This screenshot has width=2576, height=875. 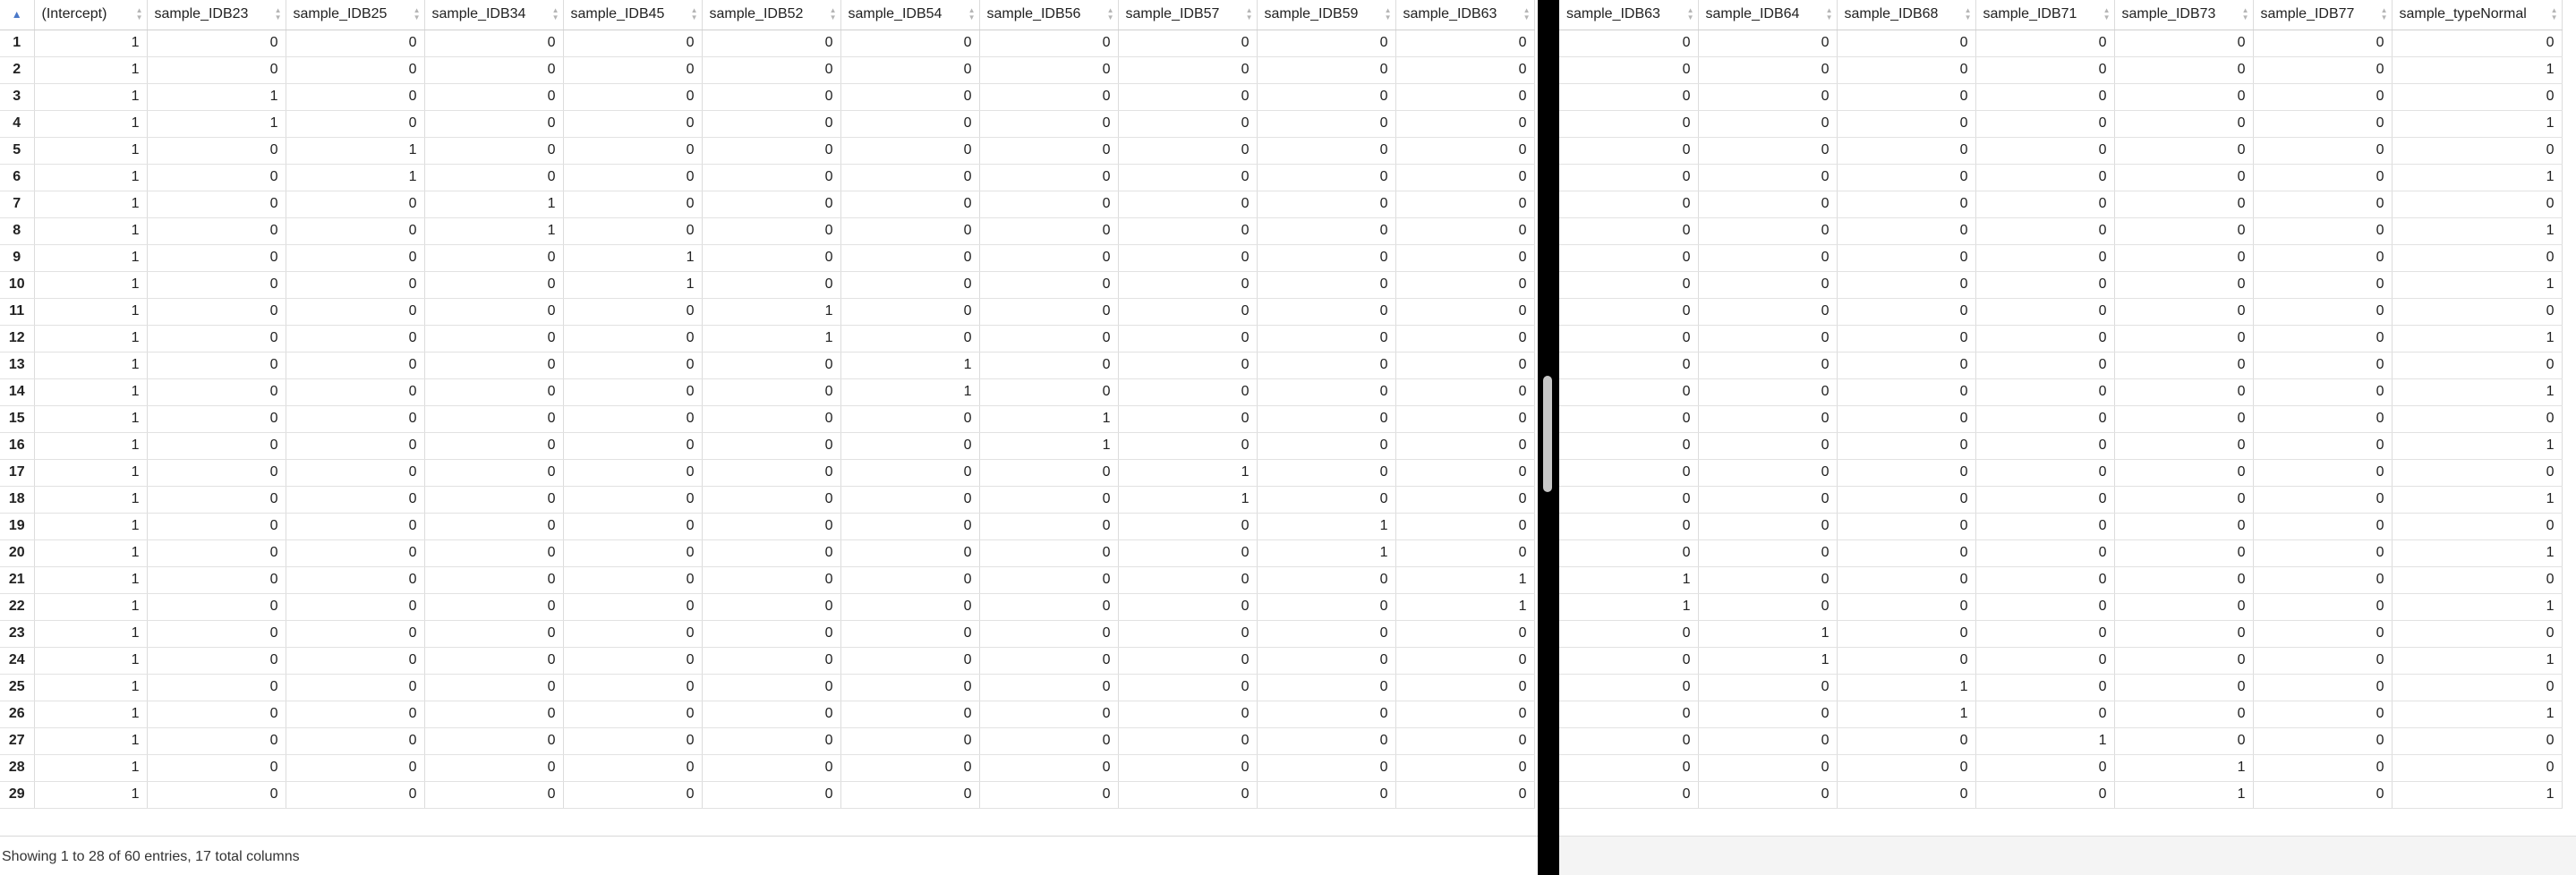 What do you see at coordinates (17, 15) in the screenshot?
I see `row-sort-header: ▲` at bounding box center [17, 15].